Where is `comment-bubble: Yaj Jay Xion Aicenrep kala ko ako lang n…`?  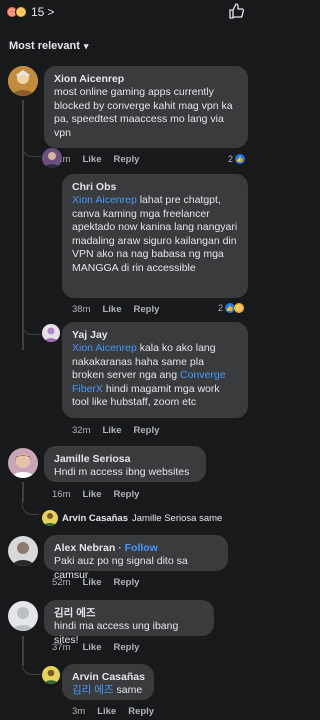
comment-bubble: Yaj Jay Xion Aicenrep kala ko ako lang n… is located at coordinates (155, 370).